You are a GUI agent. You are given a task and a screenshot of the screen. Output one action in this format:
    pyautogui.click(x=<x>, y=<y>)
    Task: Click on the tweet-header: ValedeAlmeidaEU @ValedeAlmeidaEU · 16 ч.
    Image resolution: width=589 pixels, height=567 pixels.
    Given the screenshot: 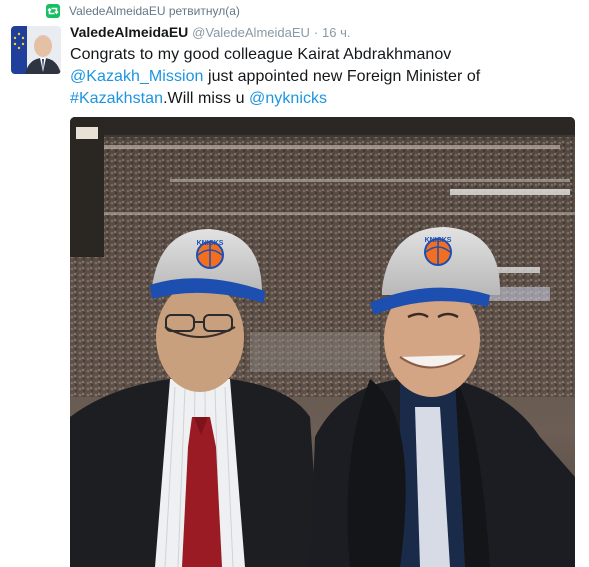 What is the action you would take?
    pyautogui.click(x=210, y=32)
    